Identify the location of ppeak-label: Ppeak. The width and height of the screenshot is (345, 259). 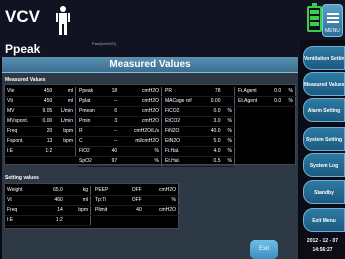
(23, 49).